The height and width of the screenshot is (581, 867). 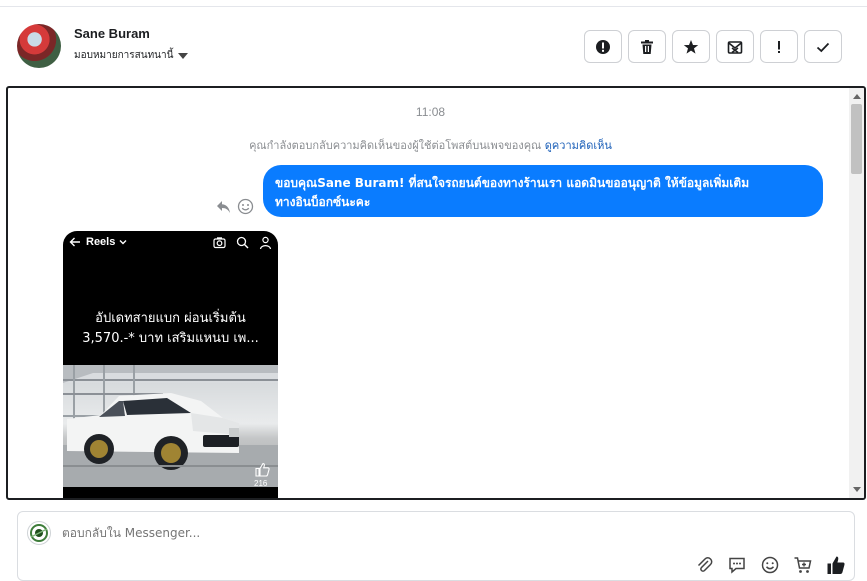 What do you see at coordinates (124, 55) in the screenshot?
I see `assign-label: มอบหมายการสนทนานี้` at bounding box center [124, 55].